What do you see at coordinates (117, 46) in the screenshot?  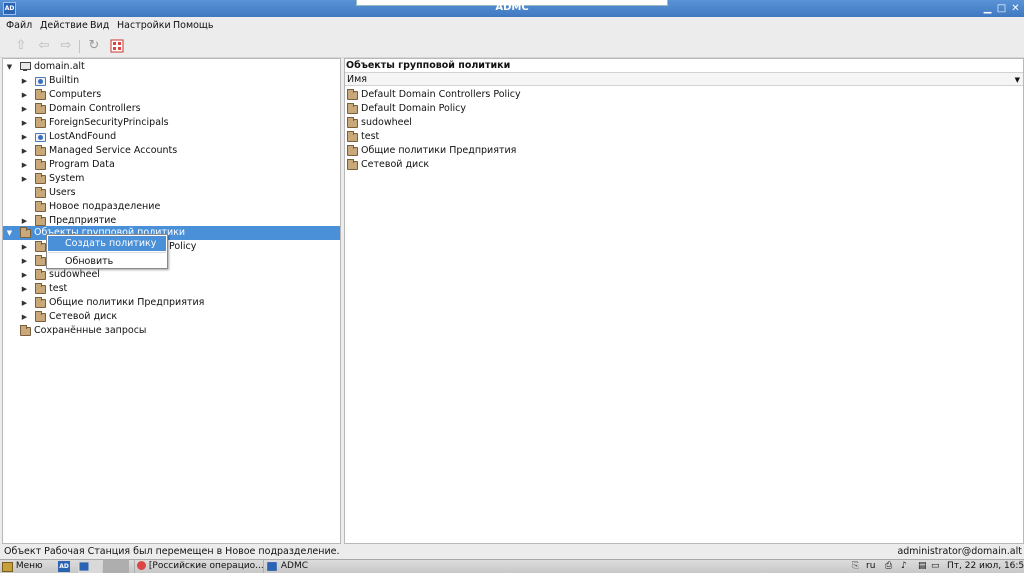 I see `manual-filter-icon` at bounding box center [117, 46].